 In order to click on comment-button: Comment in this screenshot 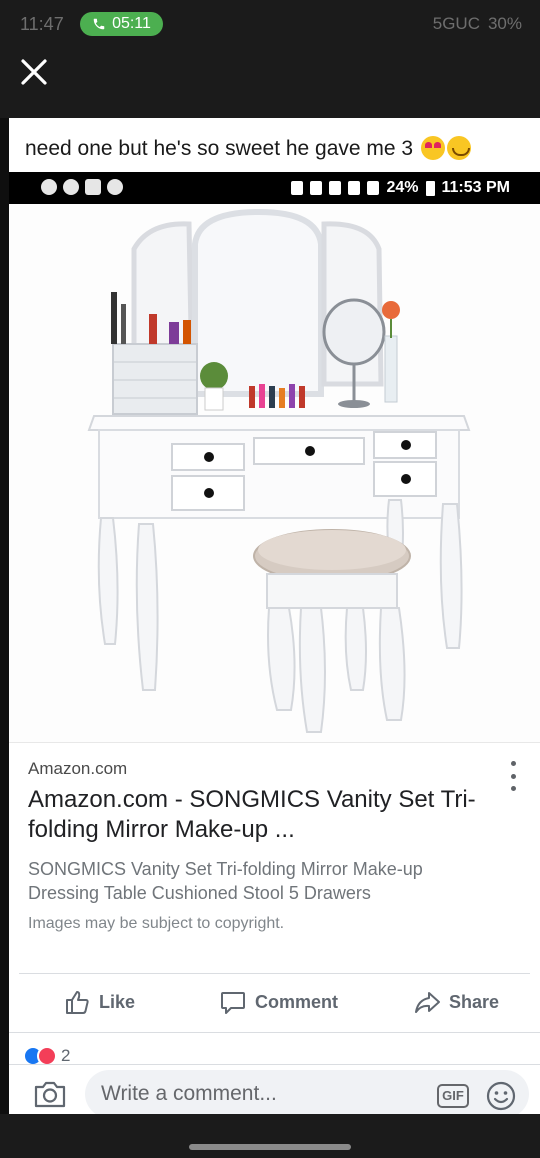, I will do `click(278, 1002)`.